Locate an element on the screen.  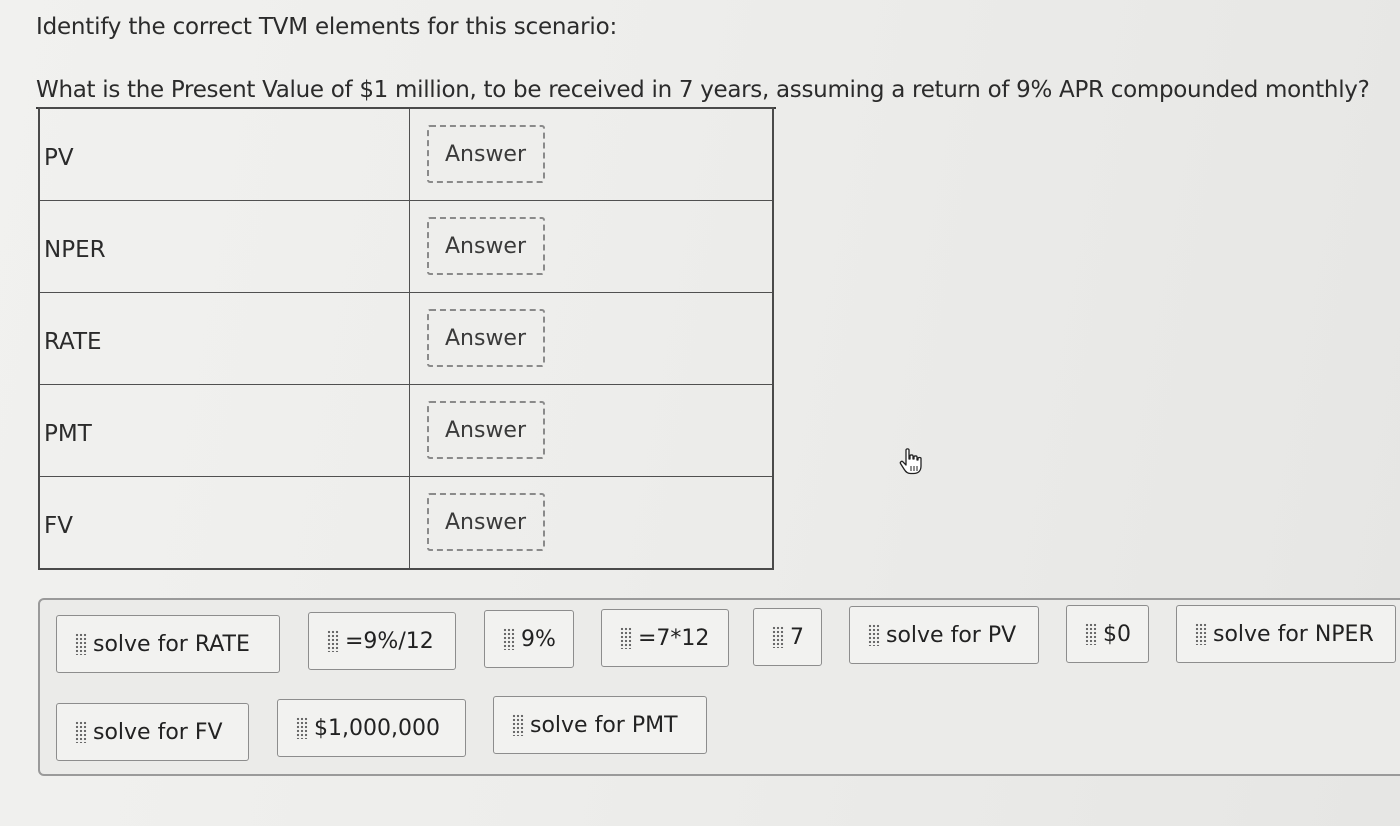
answer-dropzone-rate: Answer is located at coordinates (485, 338).